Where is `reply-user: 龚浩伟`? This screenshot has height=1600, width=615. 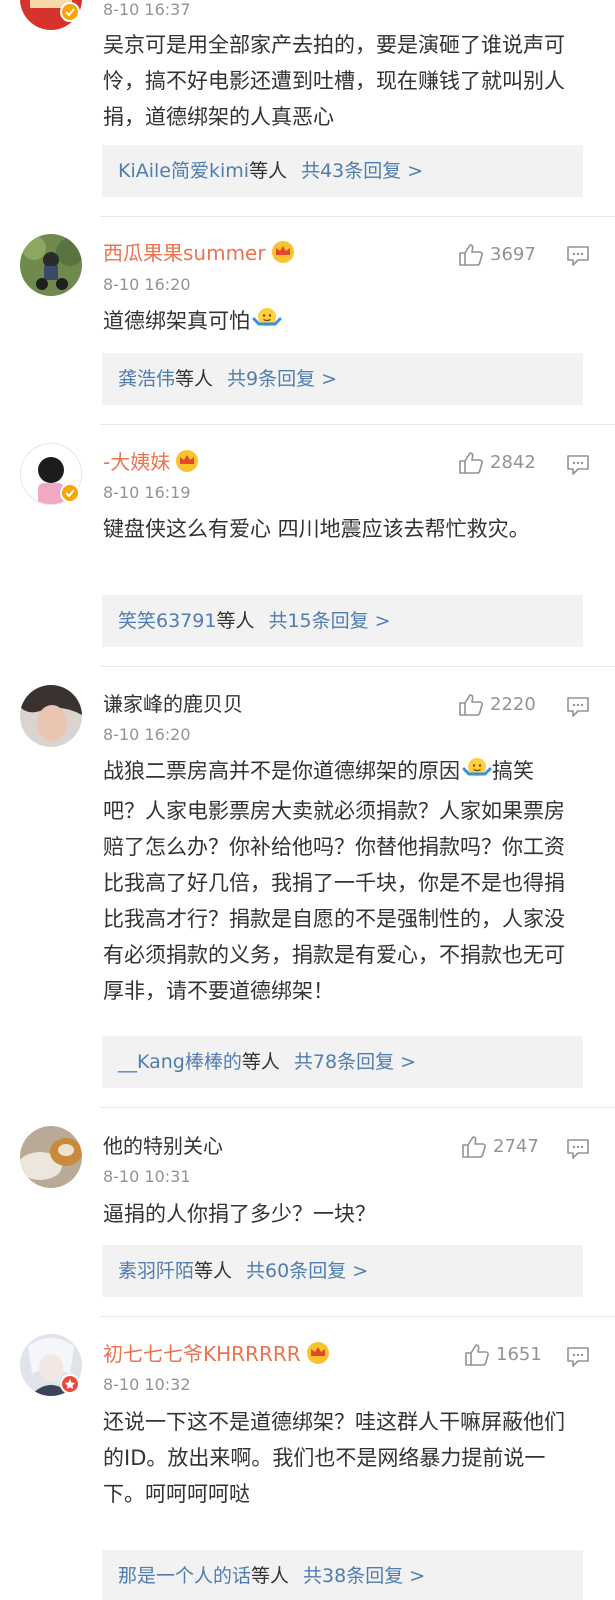
reply-user: 龚浩伟 is located at coordinates (146, 379).